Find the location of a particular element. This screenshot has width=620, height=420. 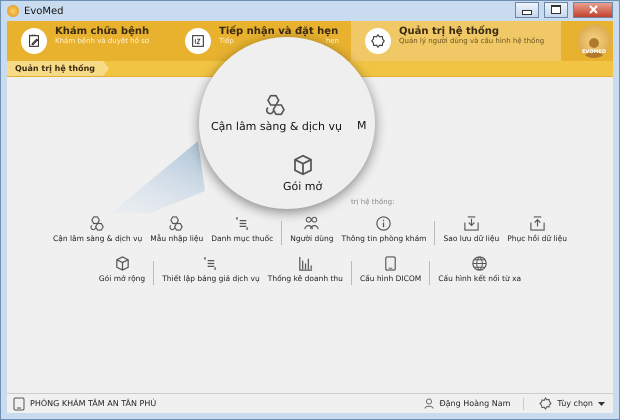

app-icon is located at coordinates (13, 11).